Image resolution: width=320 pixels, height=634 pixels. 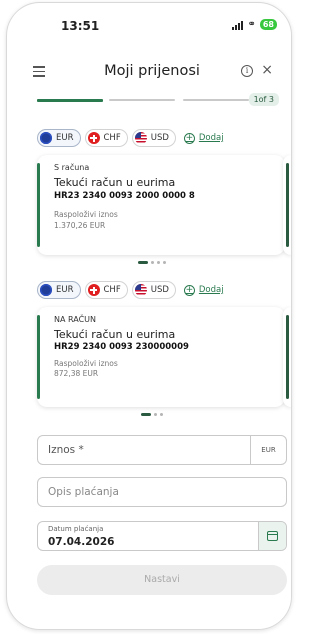 I want to click on from-pager-dots, so click(x=152, y=262).